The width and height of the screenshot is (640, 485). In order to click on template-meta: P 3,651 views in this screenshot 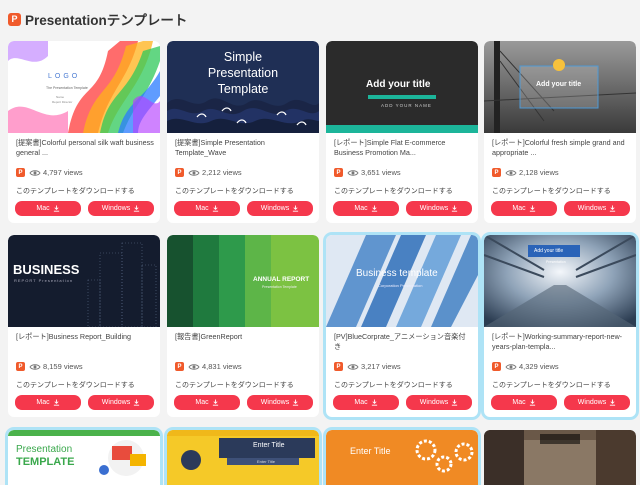, I will do `click(367, 172)`.